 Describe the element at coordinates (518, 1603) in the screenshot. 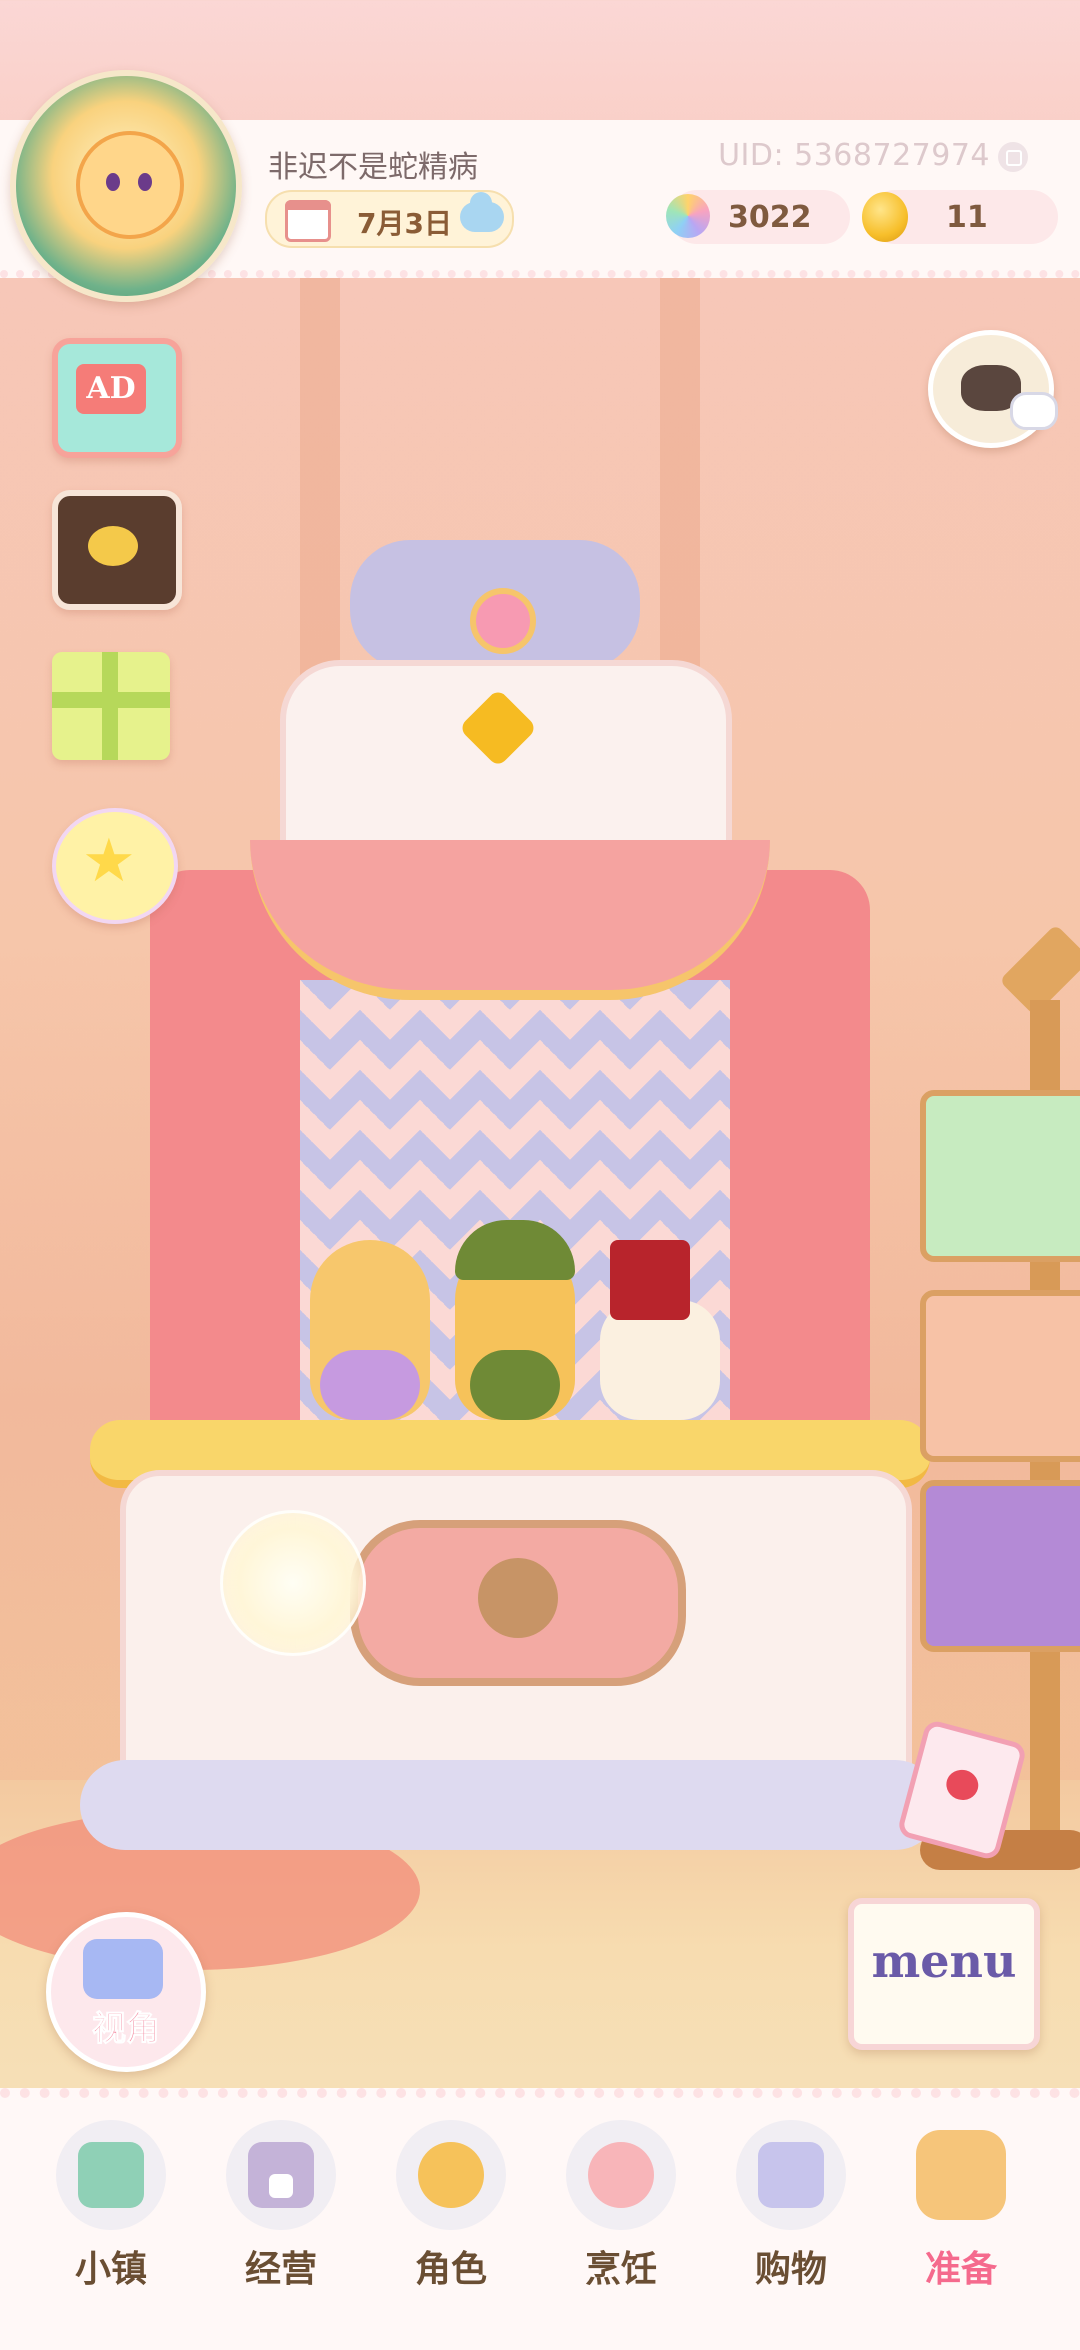

I see `cake-emblem` at that location.